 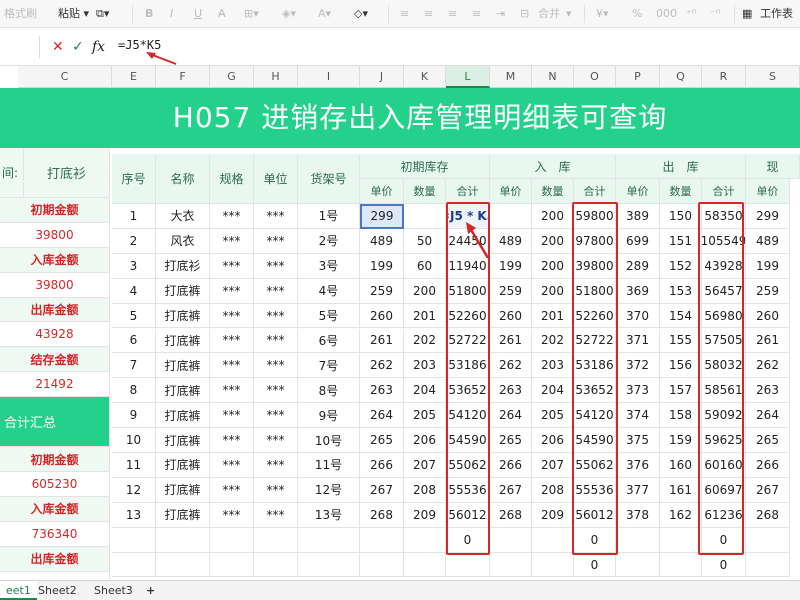 I want to click on cell-inq: 203, so click(x=553, y=366).